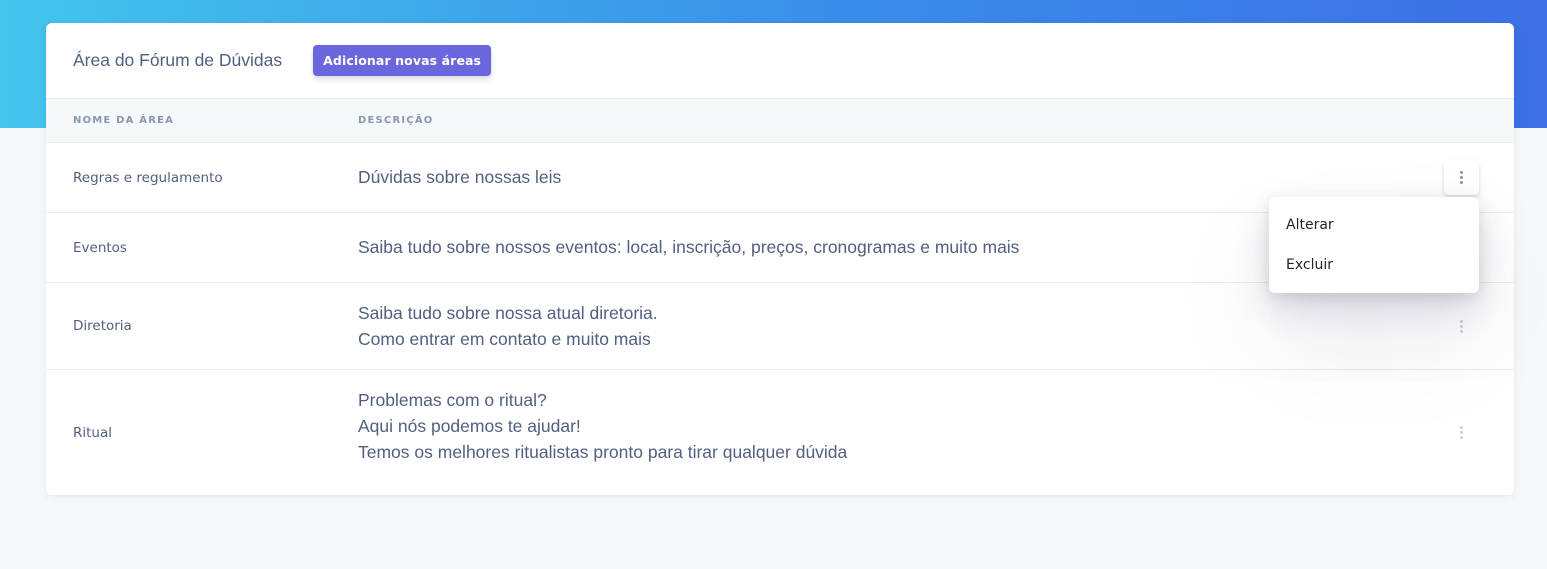 This screenshot has width=1547, height=569. What do you see at coordinates (508, 313) in the screenshot?
I see `description-line: Saiba tudo sobre nossa atual diretoria.` at bounding box center [508, 313].